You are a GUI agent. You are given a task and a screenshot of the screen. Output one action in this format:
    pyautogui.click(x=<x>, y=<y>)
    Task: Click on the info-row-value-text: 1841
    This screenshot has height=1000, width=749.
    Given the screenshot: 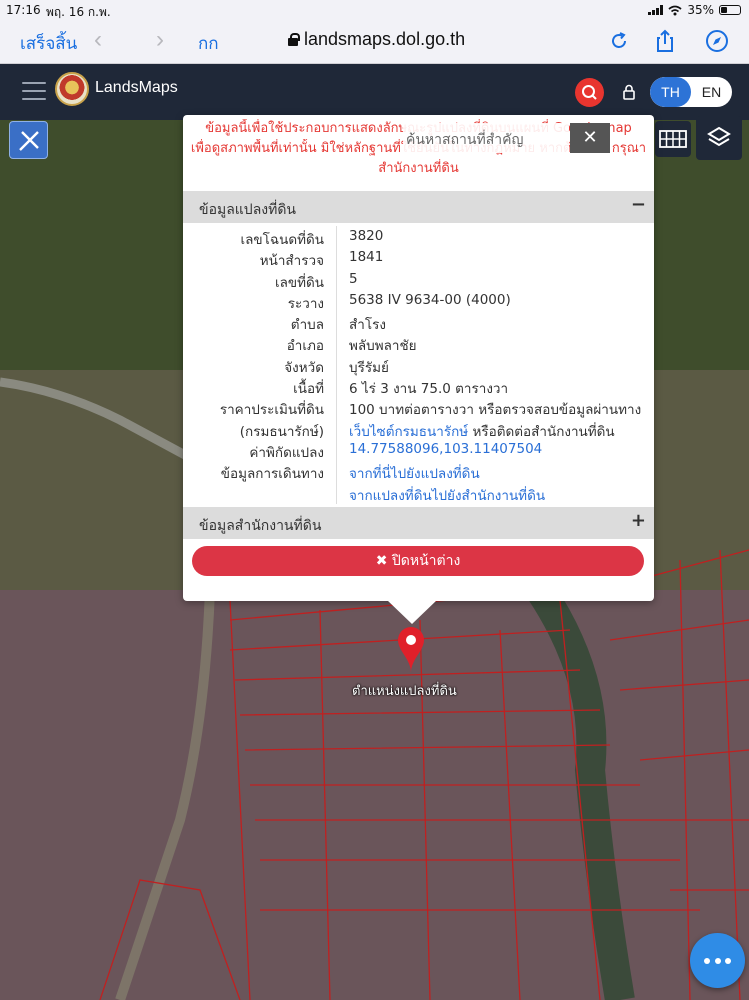 What is the action you would take?
    pyautogui.click(x=366, y=257)
    